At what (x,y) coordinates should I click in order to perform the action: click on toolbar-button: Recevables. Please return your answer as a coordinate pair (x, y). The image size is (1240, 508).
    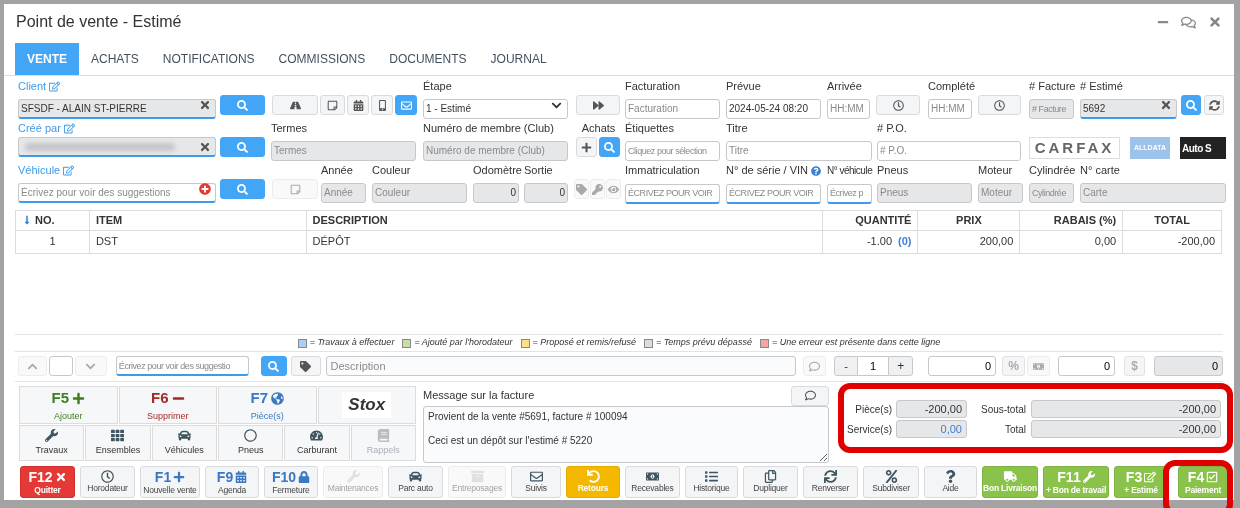
    Looking at the image, I should click on (652, 482).